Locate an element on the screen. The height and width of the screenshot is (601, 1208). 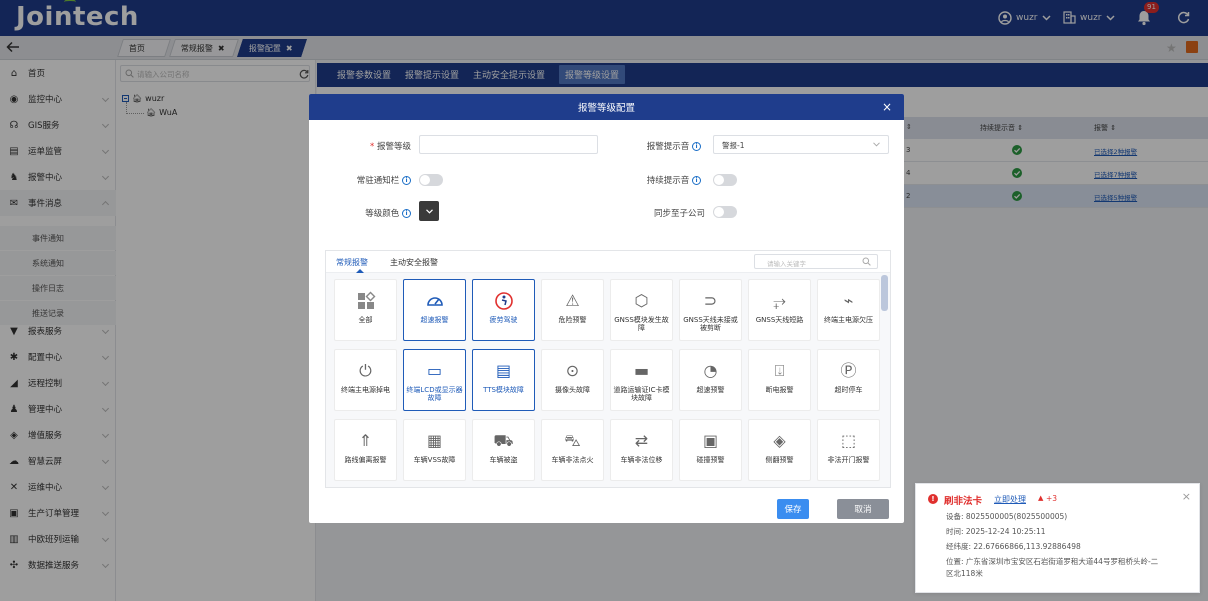
alarm-card-label: 危险预警 is located at coordinates (572, 320).